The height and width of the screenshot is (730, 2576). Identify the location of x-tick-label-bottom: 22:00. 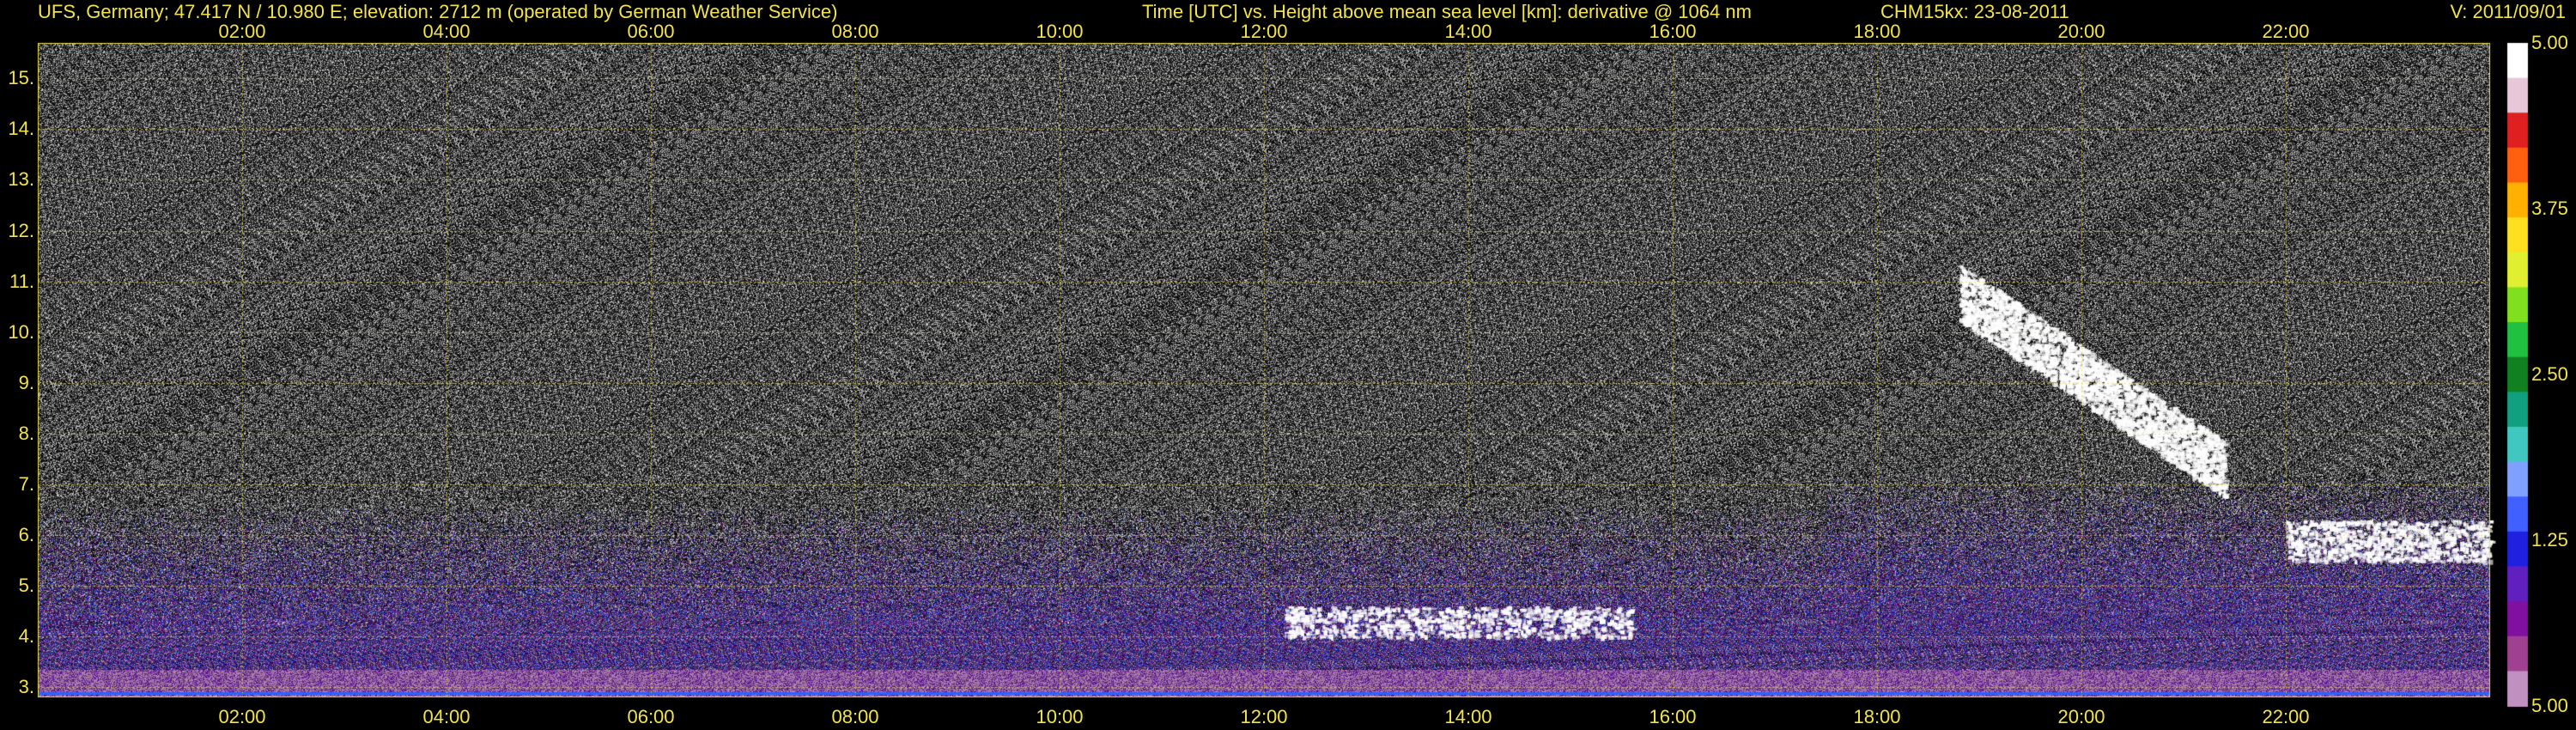
(2286, 716).